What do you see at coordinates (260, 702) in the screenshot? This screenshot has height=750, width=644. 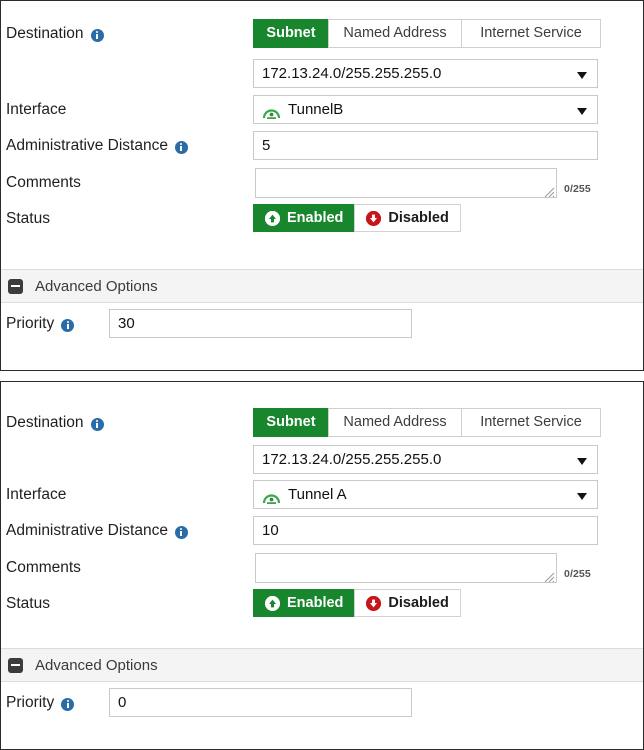 I see `priority-input: 0` at bounding box center [260, 702].